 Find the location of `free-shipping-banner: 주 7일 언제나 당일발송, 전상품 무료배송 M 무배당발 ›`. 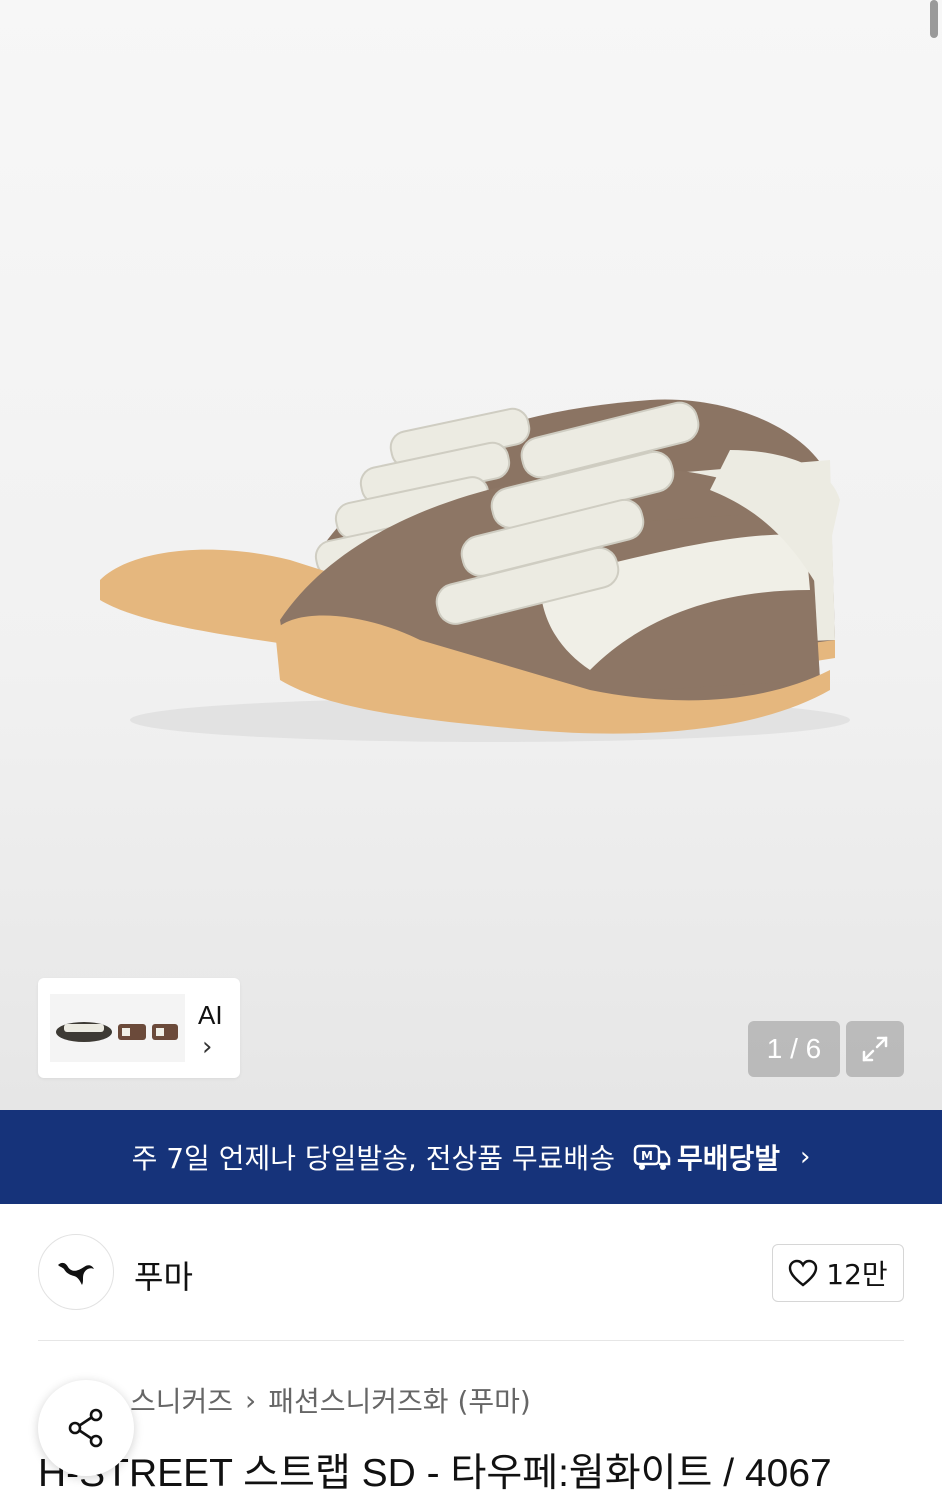

free-shipping-banner: 주 7일 언제나 당일발송, 전상품 무료배송 M 무배당발 › is located at coordinates (471, 1157).